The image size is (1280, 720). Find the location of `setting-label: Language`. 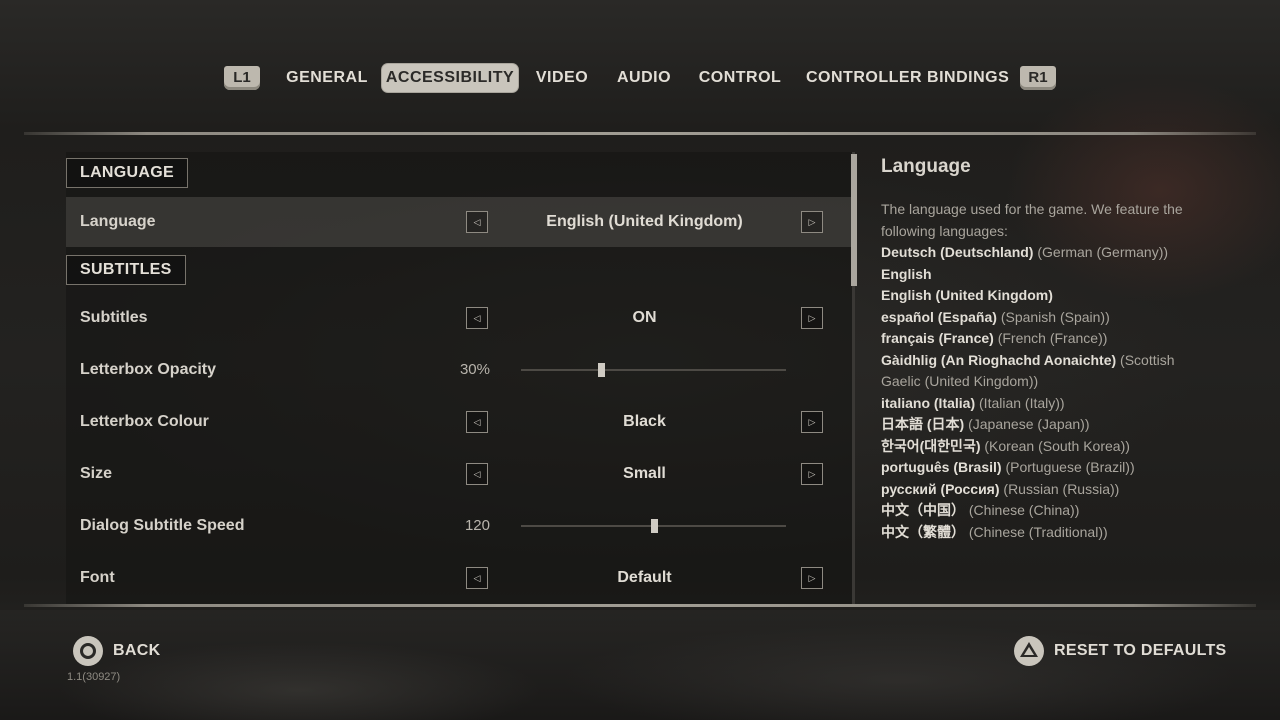

setting-label: Language is located at coordinates (118, 221).